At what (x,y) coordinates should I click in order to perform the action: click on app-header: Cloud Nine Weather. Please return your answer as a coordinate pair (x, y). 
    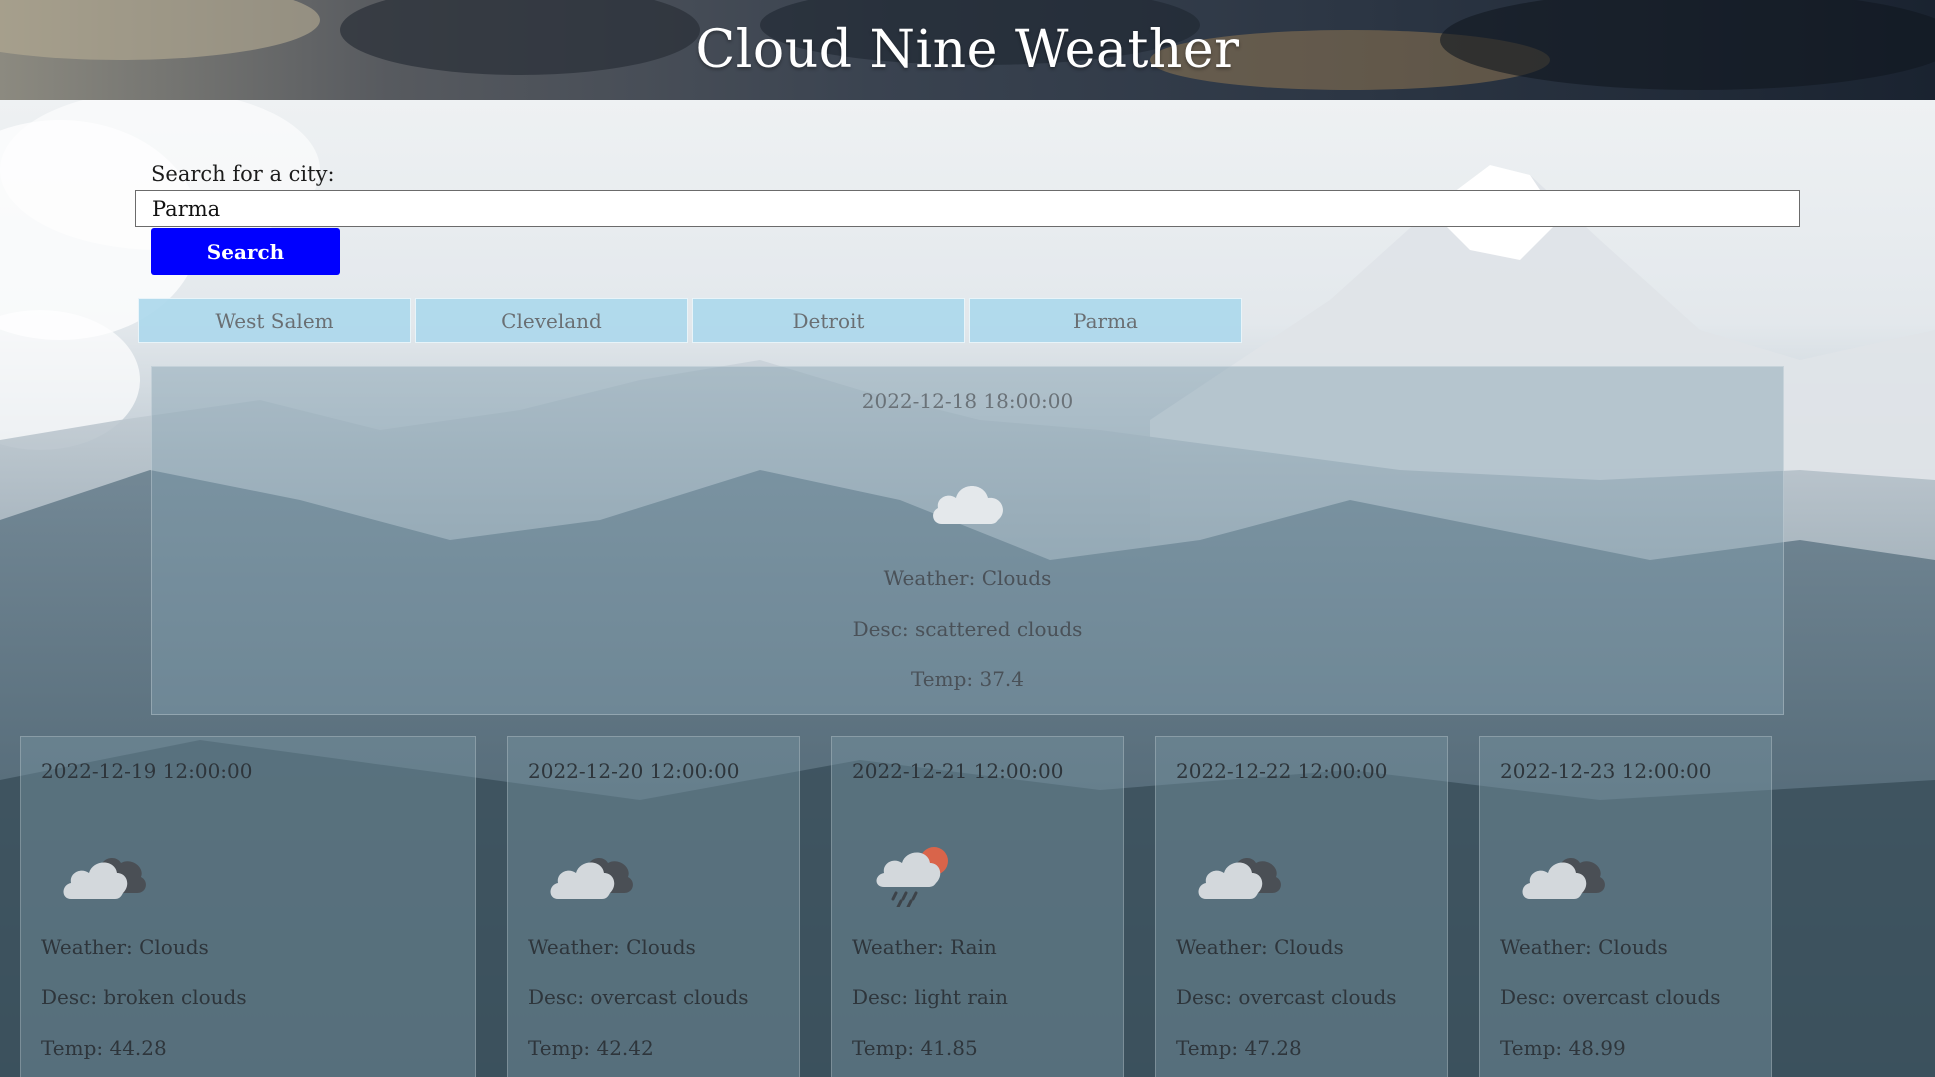
    Looking at the image, I should click on (967, 50).